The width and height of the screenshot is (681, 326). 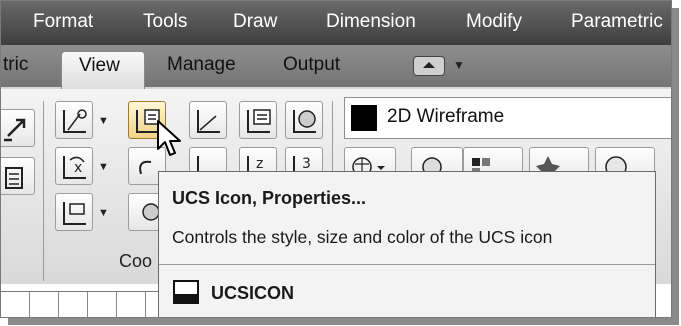 I want to click on pan-zoom-icon, so click(x=15, y=130).